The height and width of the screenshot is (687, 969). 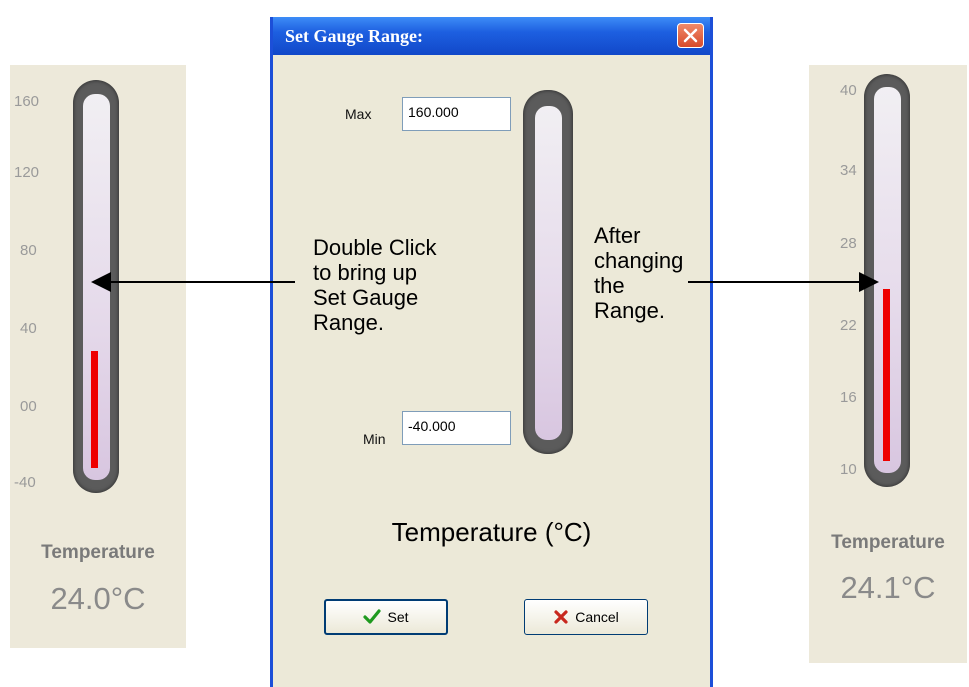 What do you see at coordinates (27, 101) in the screenshot?
I see `tick-label: 160` at bounding box center [27, 101].